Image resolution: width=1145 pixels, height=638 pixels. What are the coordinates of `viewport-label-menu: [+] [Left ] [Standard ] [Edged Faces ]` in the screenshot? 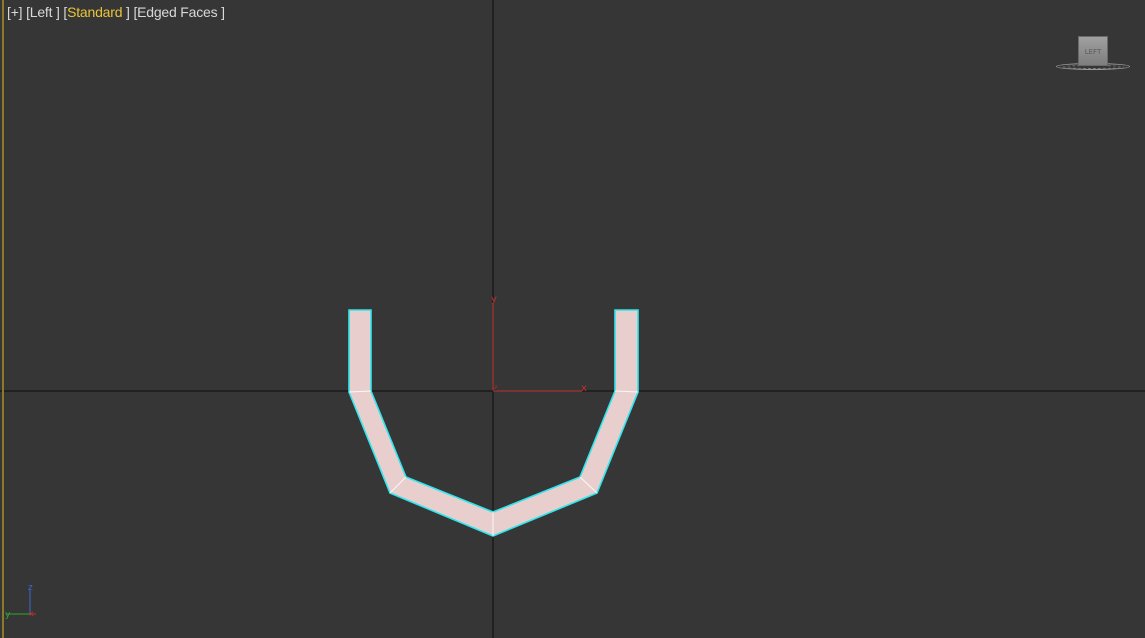 It's located at (116, 12).